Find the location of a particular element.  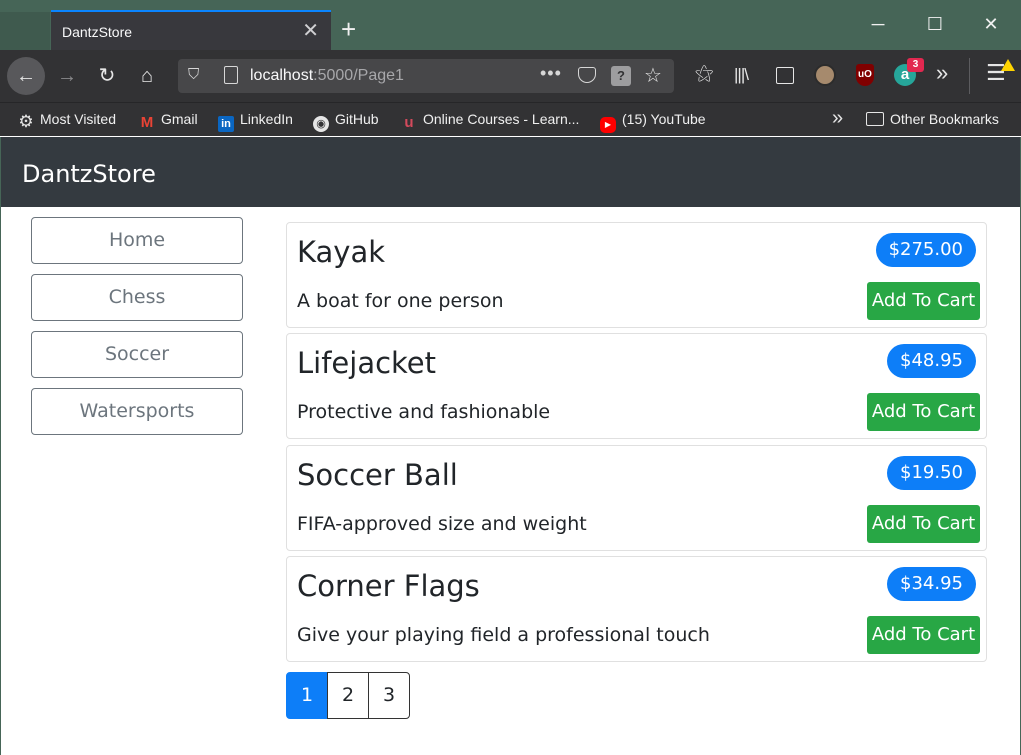

minimize-button: ─ is located at coordinates (878, 24).